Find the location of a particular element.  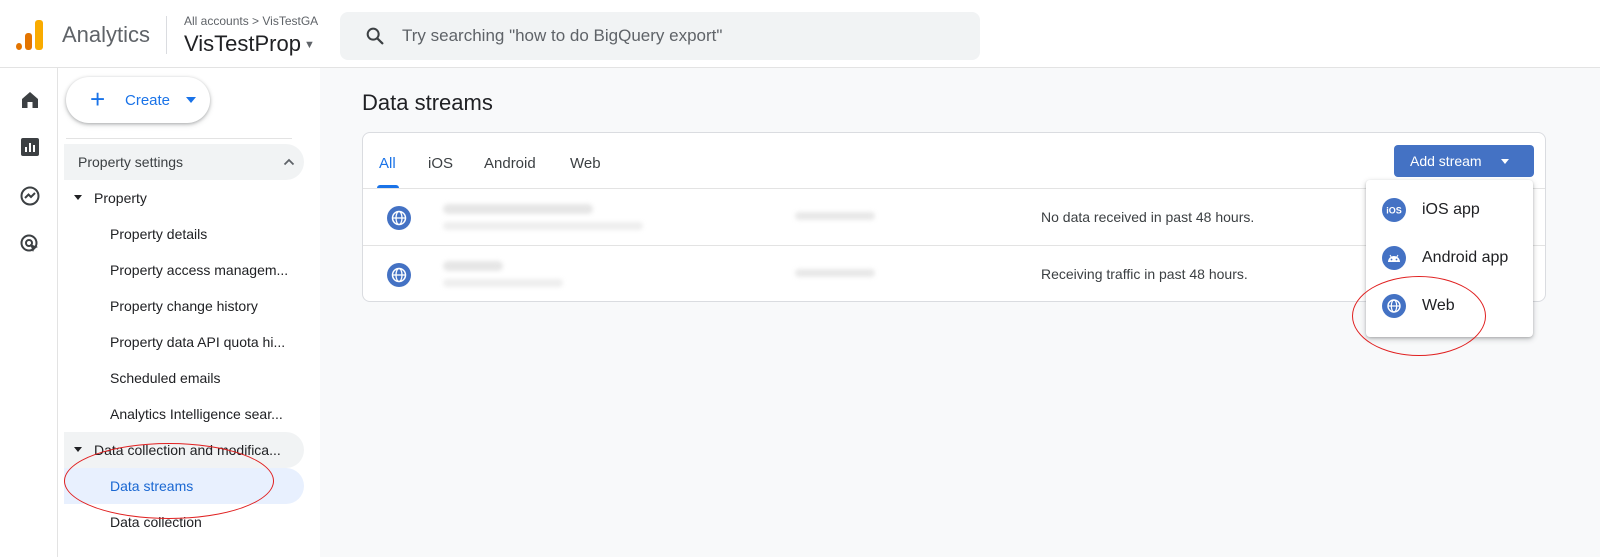

sidebar-item-label: Data collection is located at coordinates (156, 522).